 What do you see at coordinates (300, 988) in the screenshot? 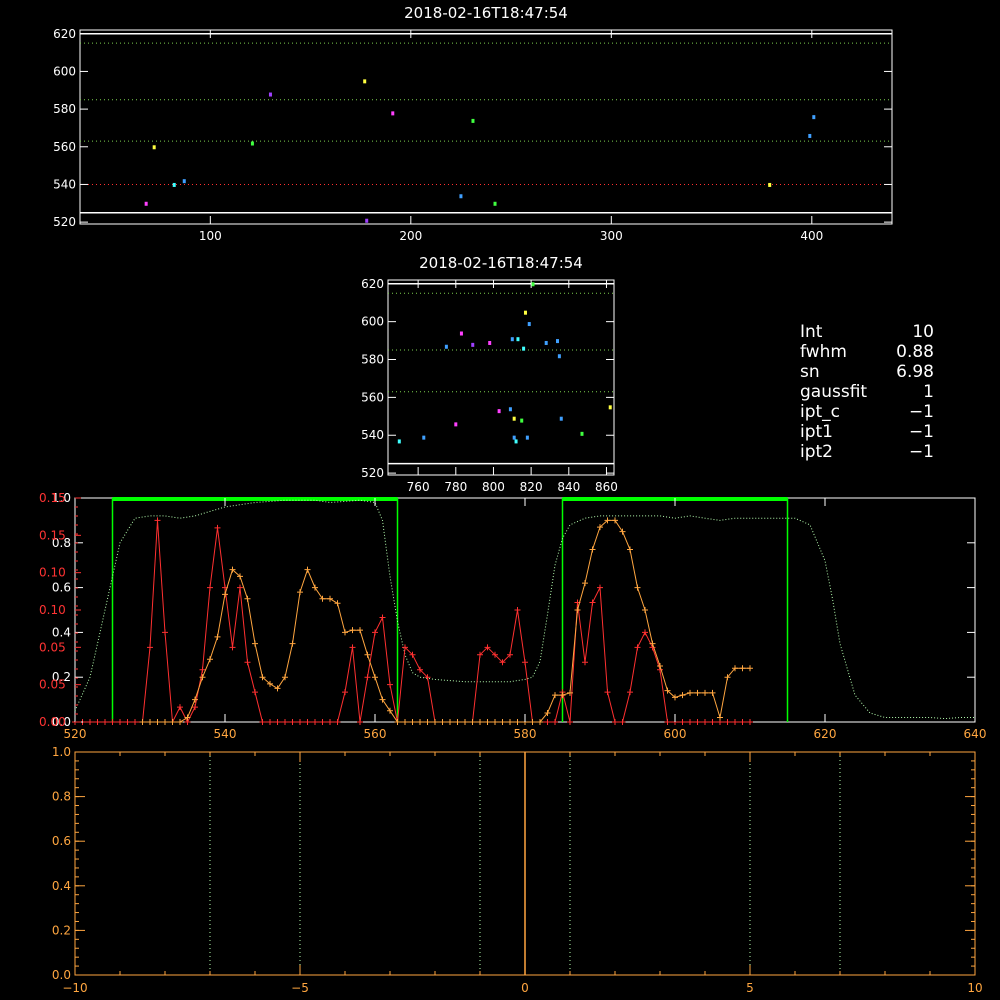
I see `bottom-x-tick-label: −5` at bounding box center [300, 988].